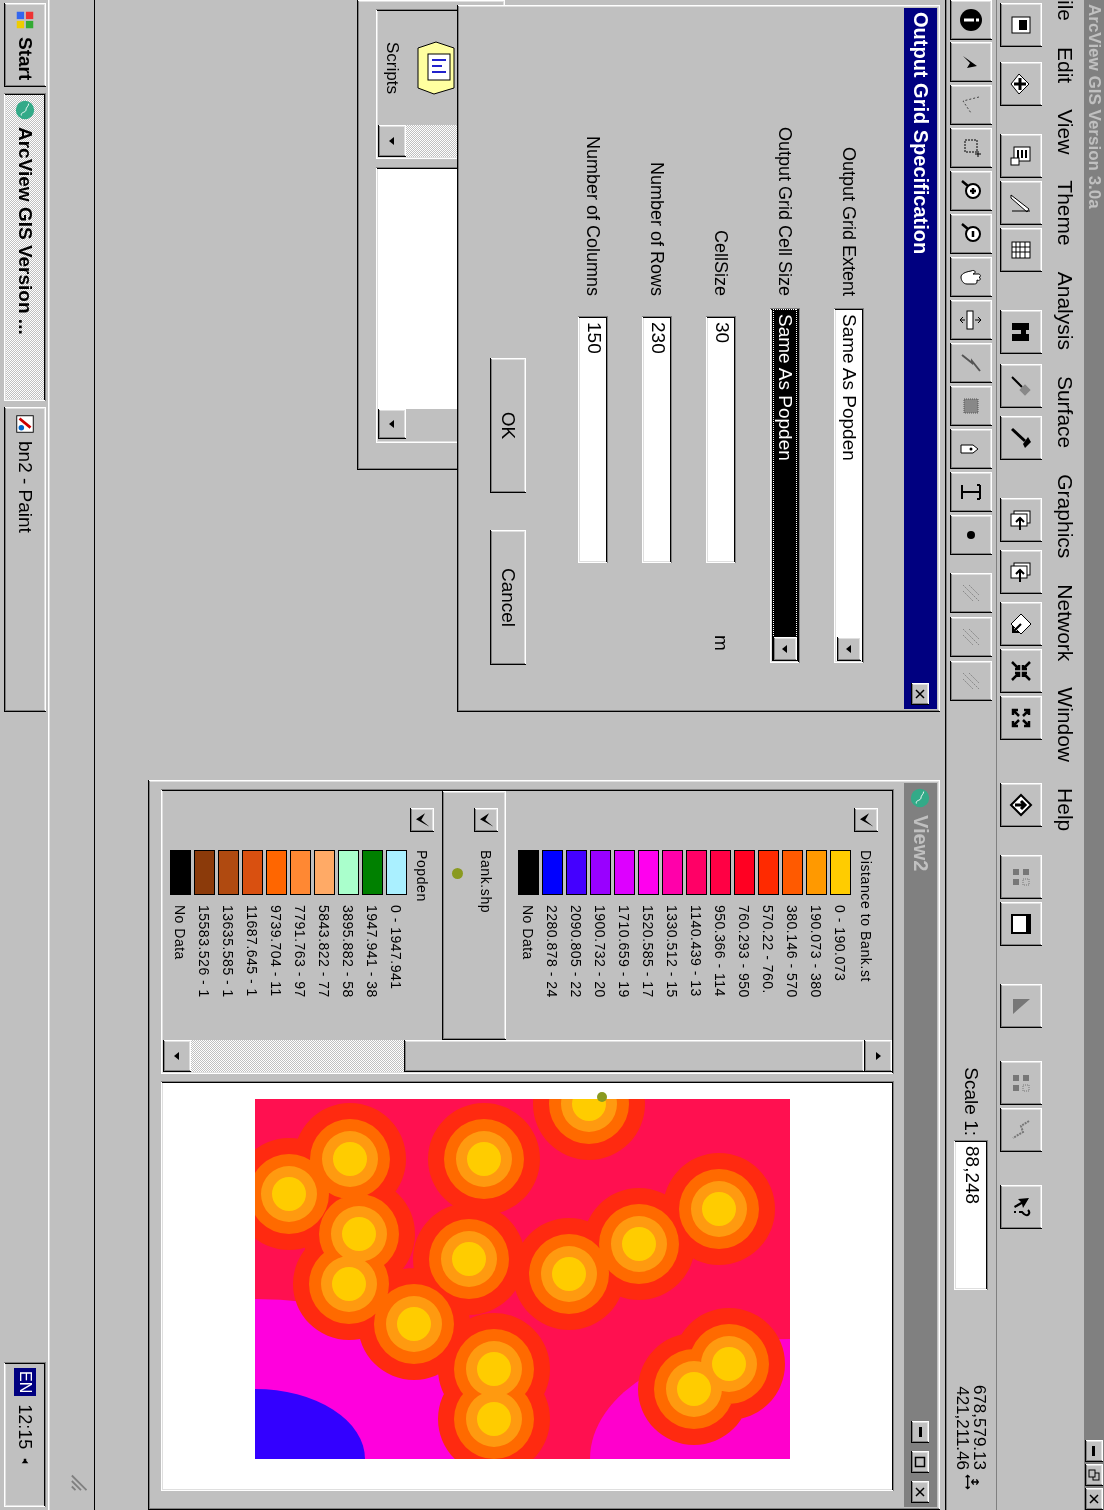 This screenshot has height=1510, width=1104. I want to click on dialog-title: Output Grid Specification, so click(920, 134).